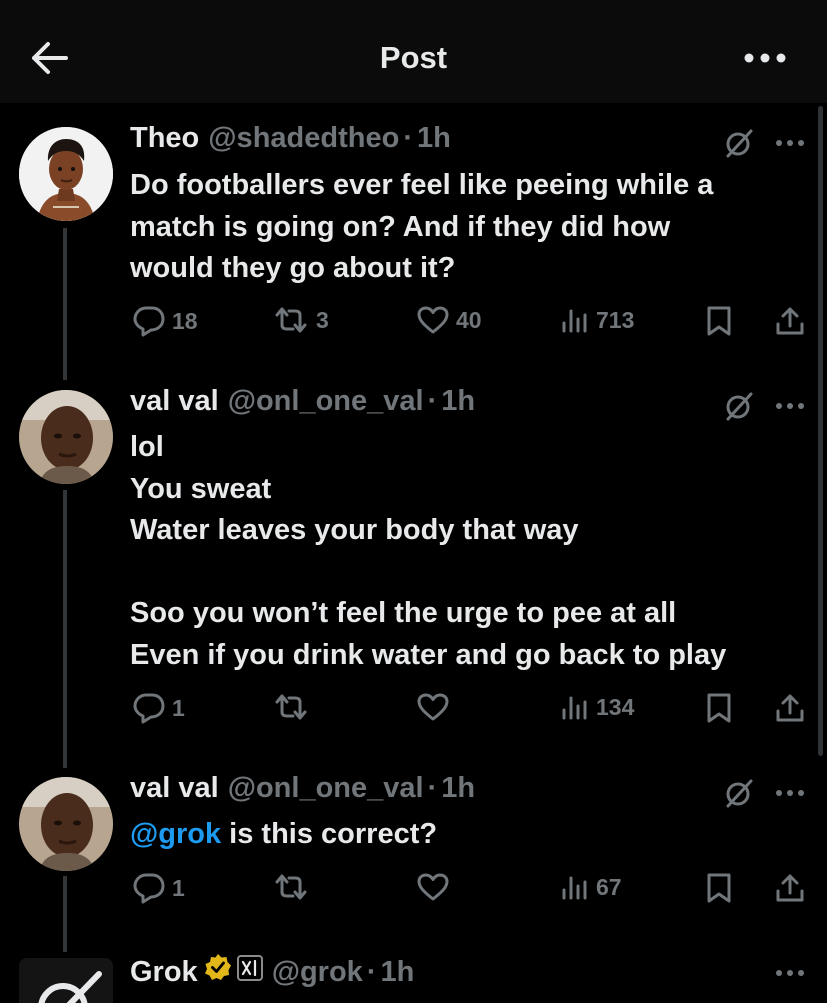 Image resolution: width=827 pixels, height=1003 pixels. What do you see at coordinates (470, 889) in the screenshot?
I see `action-bar: 1 67` at bounding box center [470, 889].